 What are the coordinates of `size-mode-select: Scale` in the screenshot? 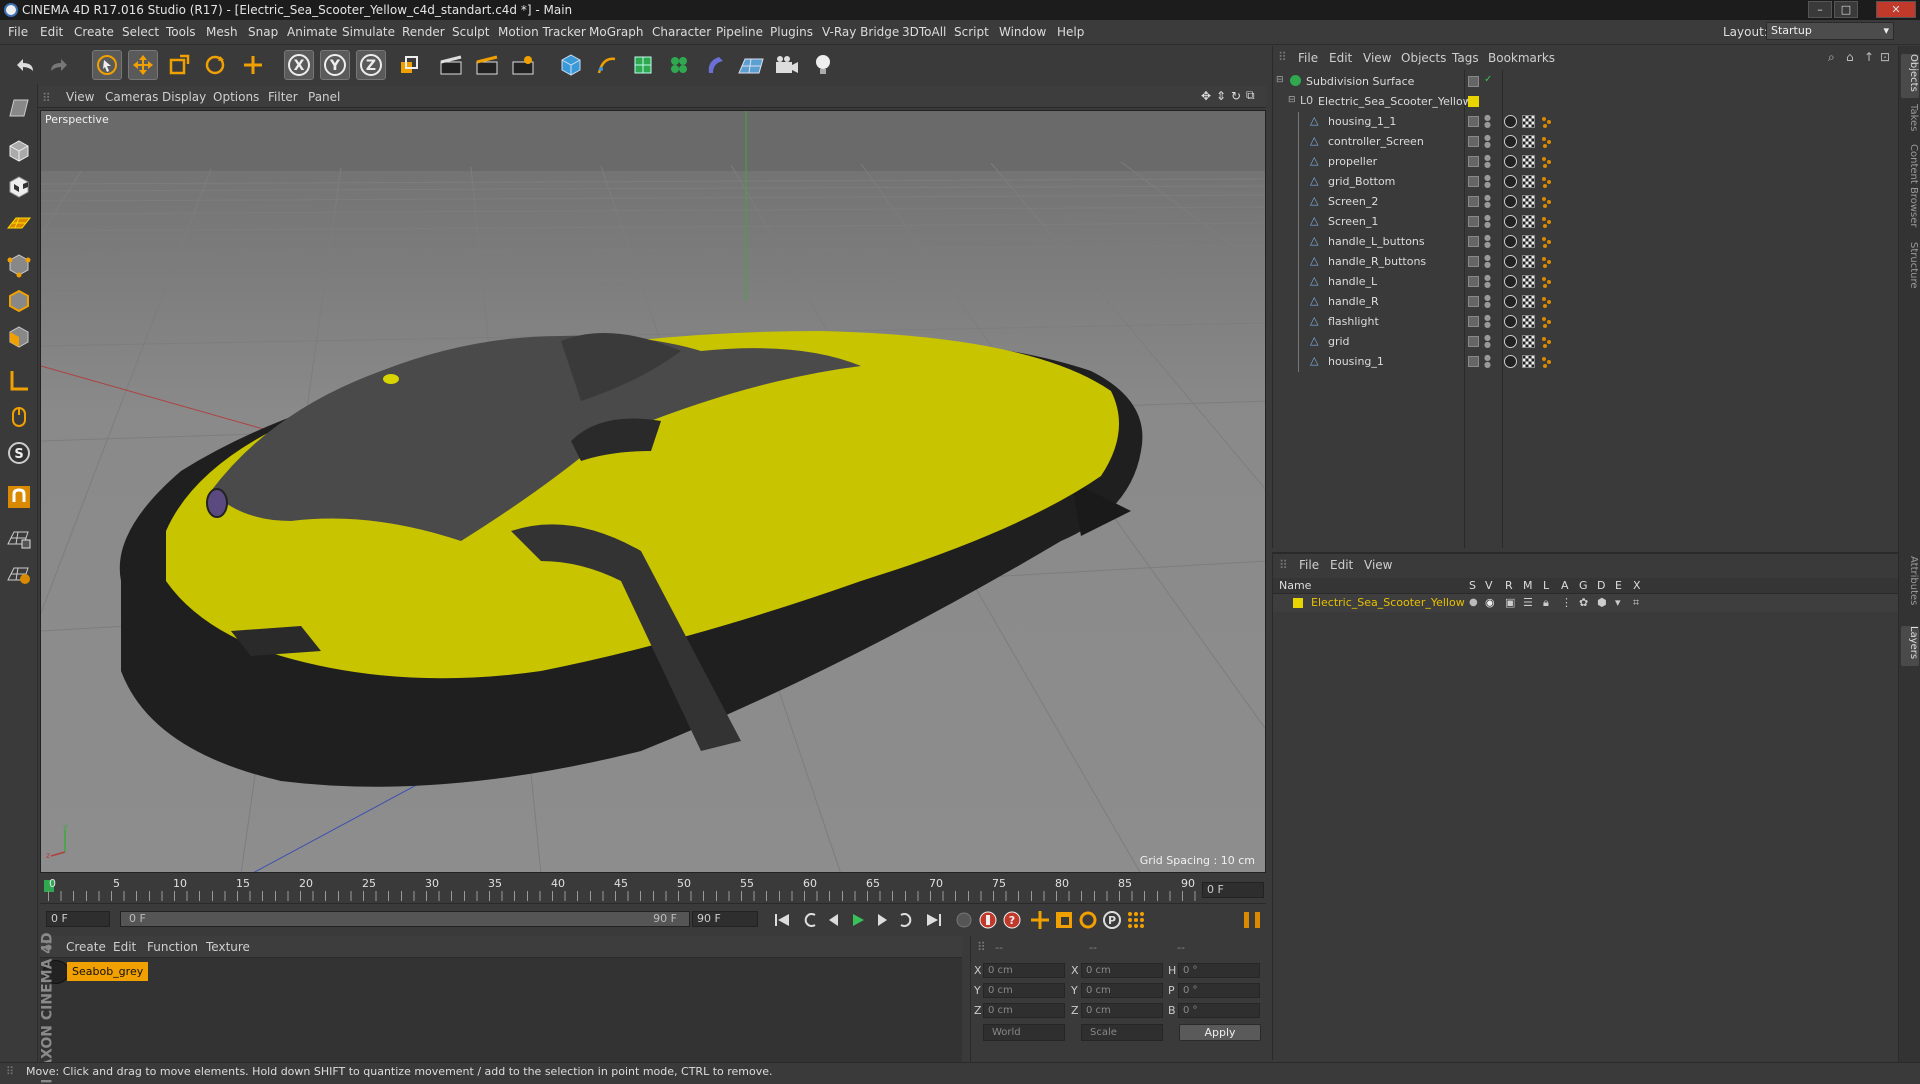 It's located at (1122, 1032).